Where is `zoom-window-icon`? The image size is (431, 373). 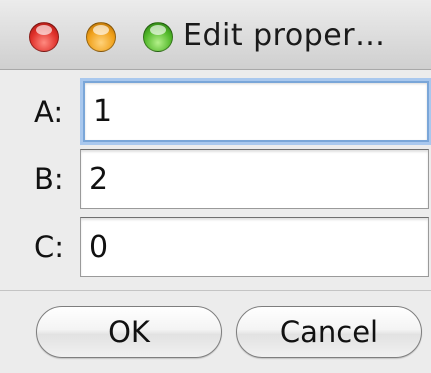
zoom-window-icon is located at coordinates (158, 37).